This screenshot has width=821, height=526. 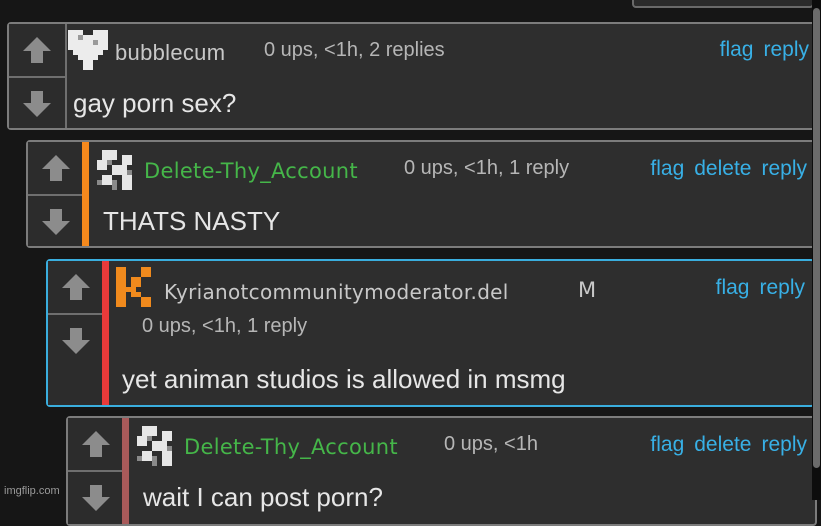 What do you see at coordinates (816, 238) in the screenshot?
I see `scrollbar-thumb` at bounding box center [816, 238].